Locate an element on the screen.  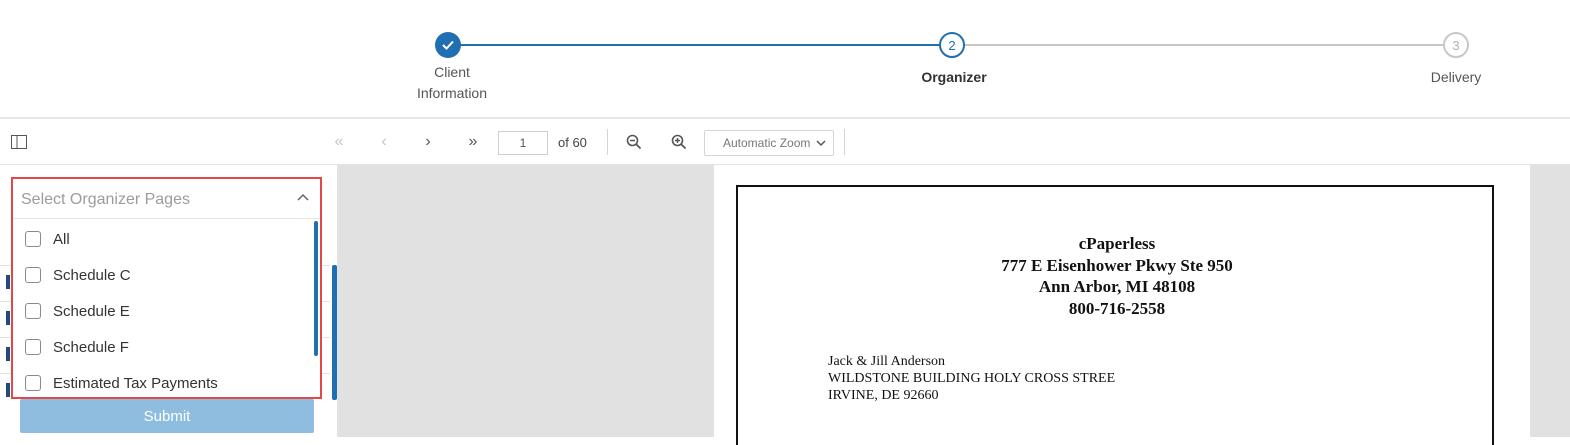
firm-address-line2: Ann Arbor, MI 48108 is located at coordinates (1117, 286).